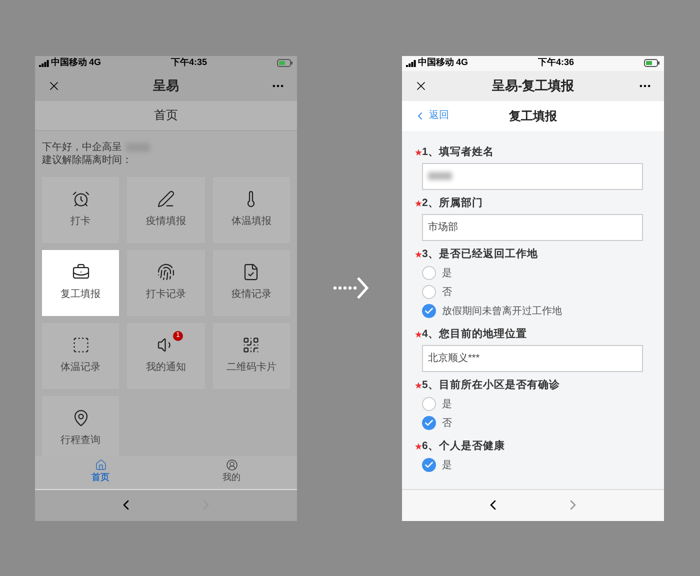  What do you see at coordinates (556, 63) in the screenshot?
I see `status-time: 下午4:36` at bounding box center [556, 63].